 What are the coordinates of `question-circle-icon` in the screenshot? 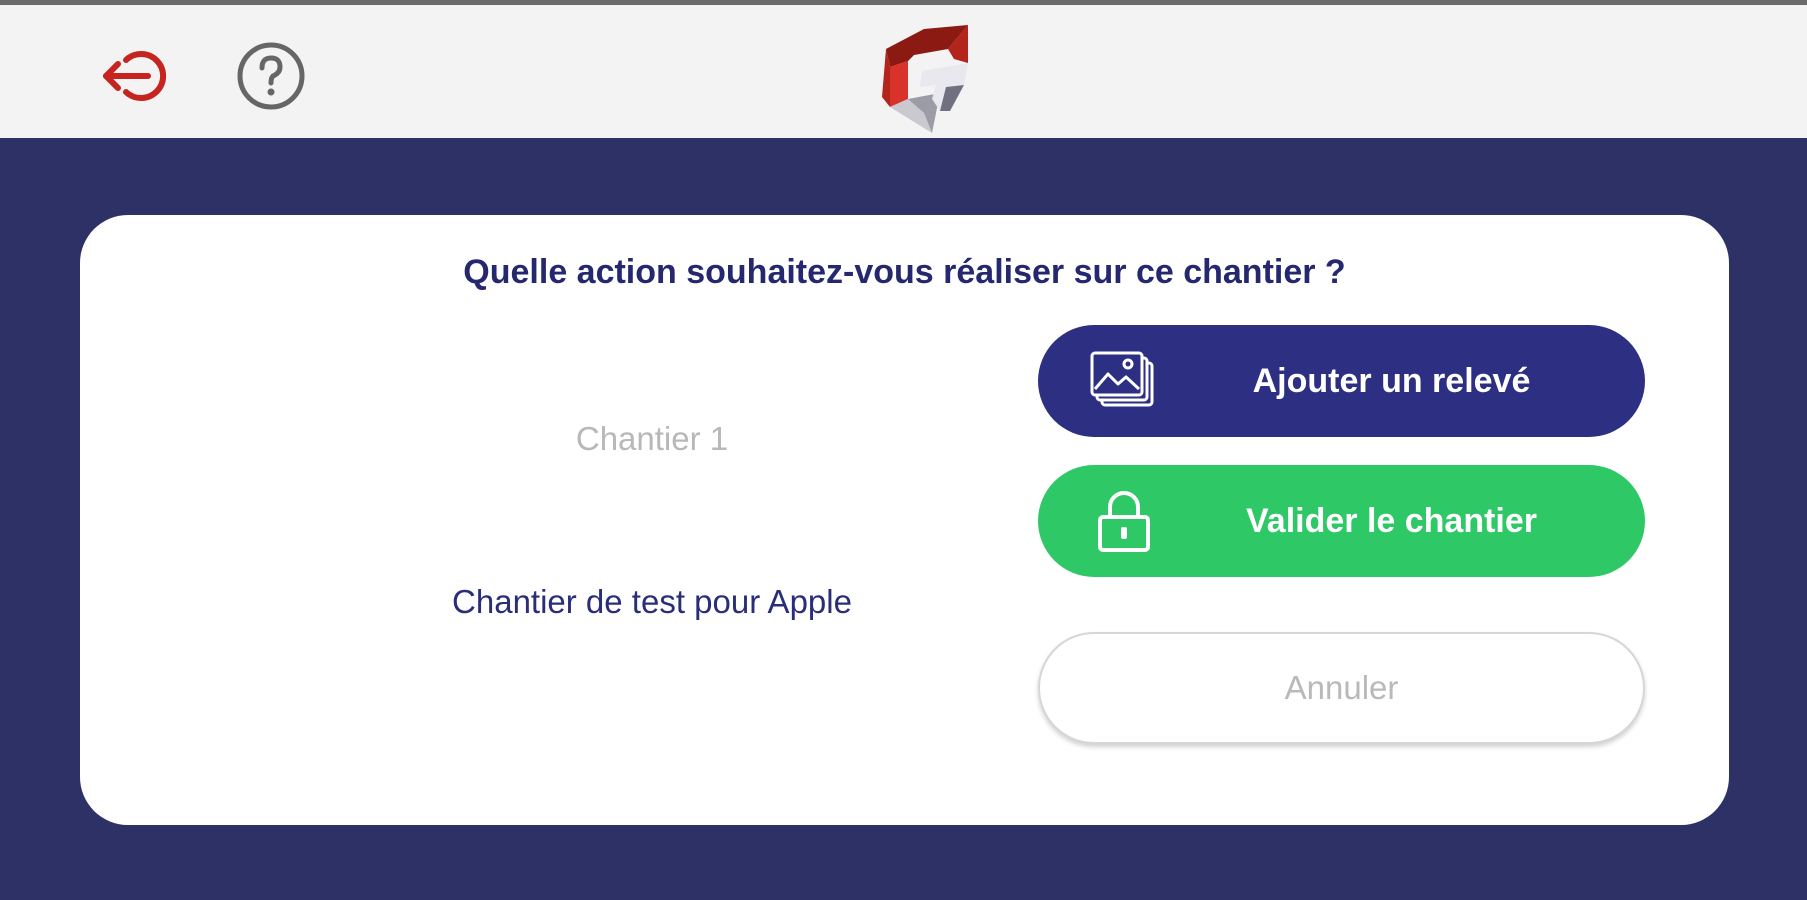 It's located at (271, 76).